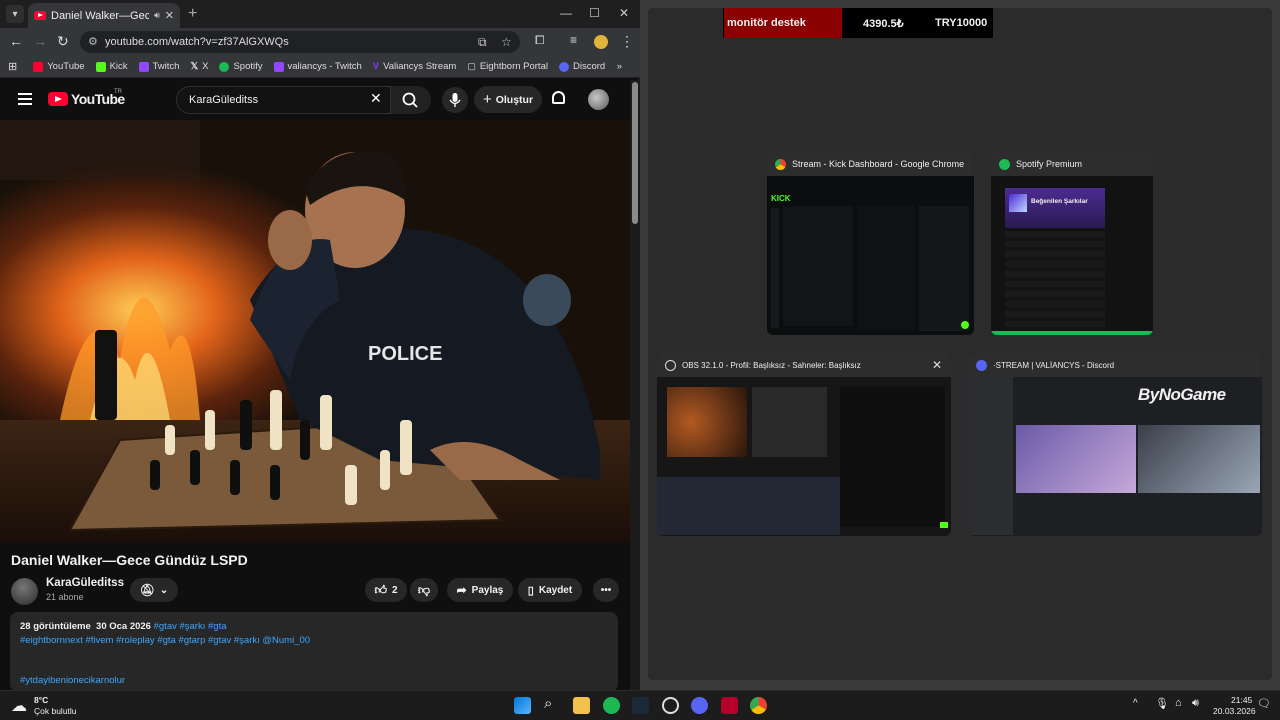 The width and height of the screenshot is (1280, 720). What do you see at coordinates (507, 66) in the screenshot?
I see `bookmark-eightborn: ▢ Eightborn Portal` at bounding box center [507, 66].